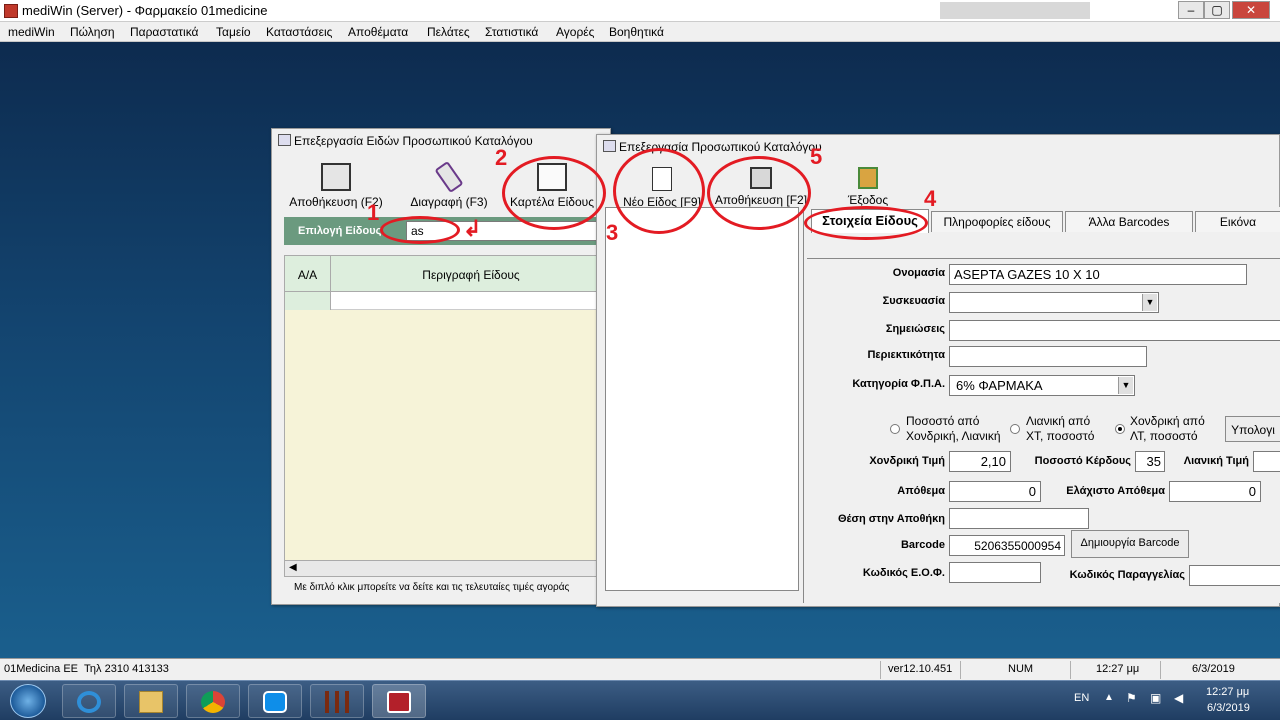 The image size is (1280, 720). Describe the element at coordinates (999, 385) in the screenshot. I see `vat-value: 6% ΦΑΡΜΑΚΑ` at that location.